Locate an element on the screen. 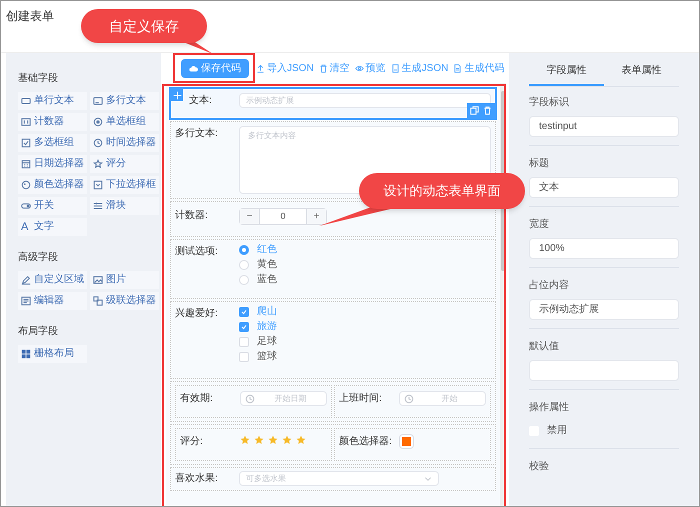  cascade-icon is located at coordinates (98, 301).